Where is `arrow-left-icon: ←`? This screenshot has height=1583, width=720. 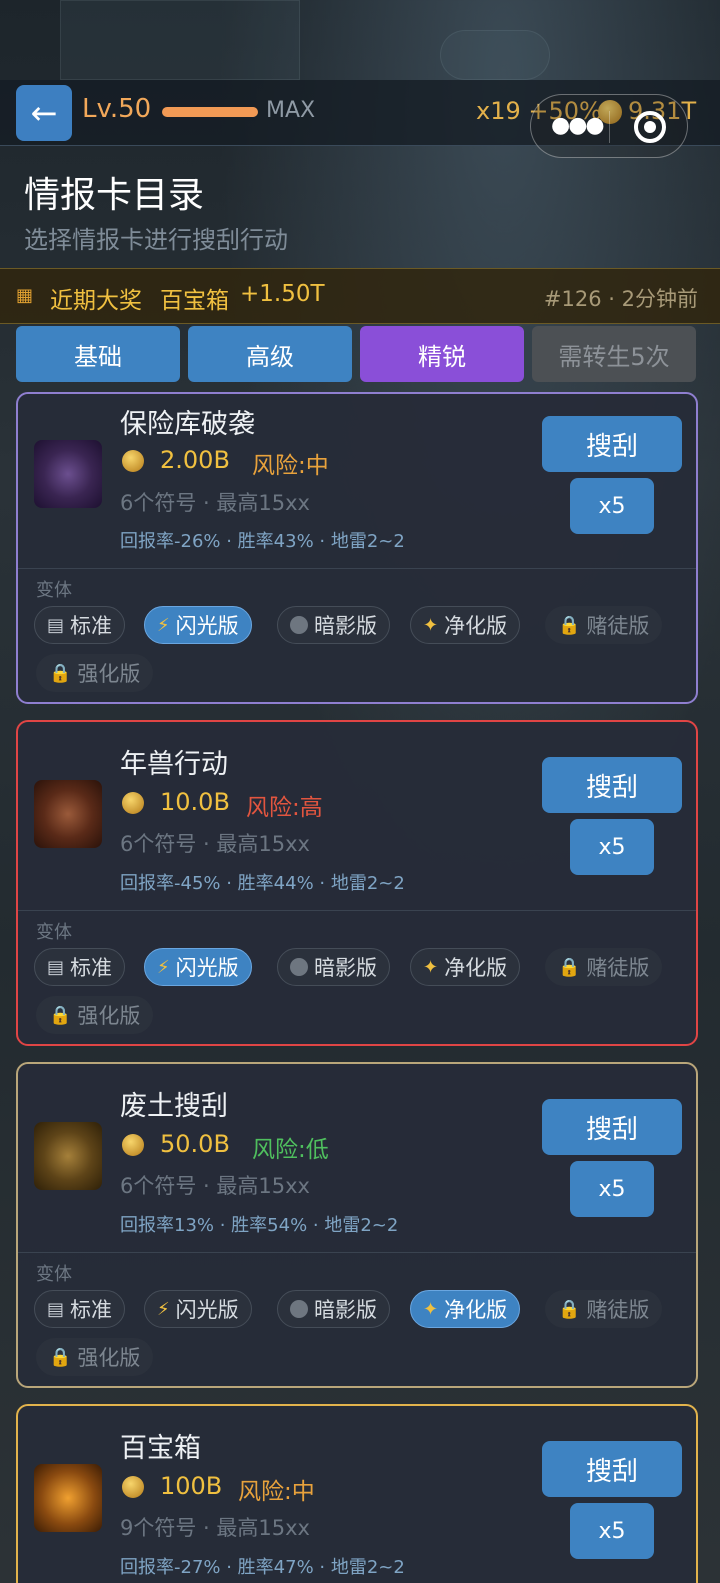
arrow-left-icon: ← is located at coordinates (44, 113).